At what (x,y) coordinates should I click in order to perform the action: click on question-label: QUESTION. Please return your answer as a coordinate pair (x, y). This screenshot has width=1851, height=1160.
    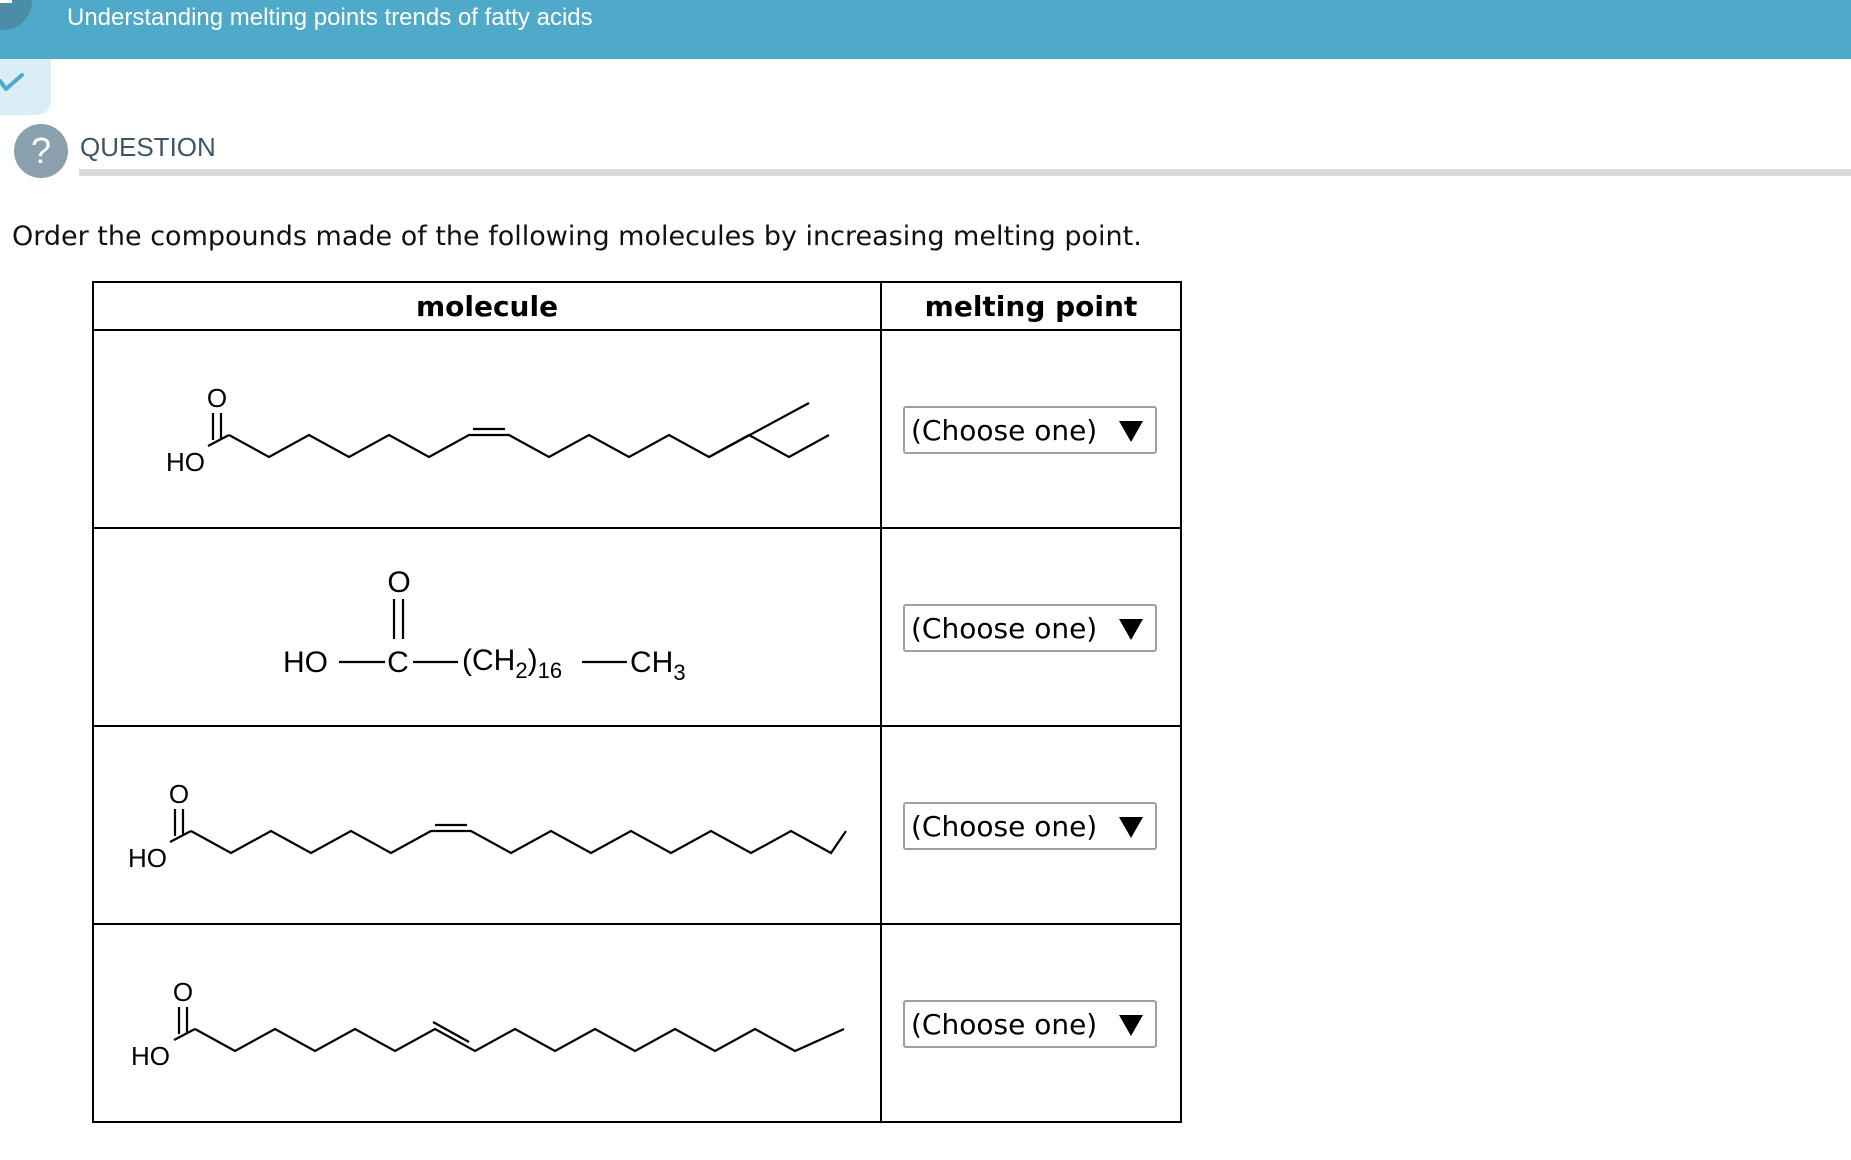
    Looking at the image, I should click on (148, 147).